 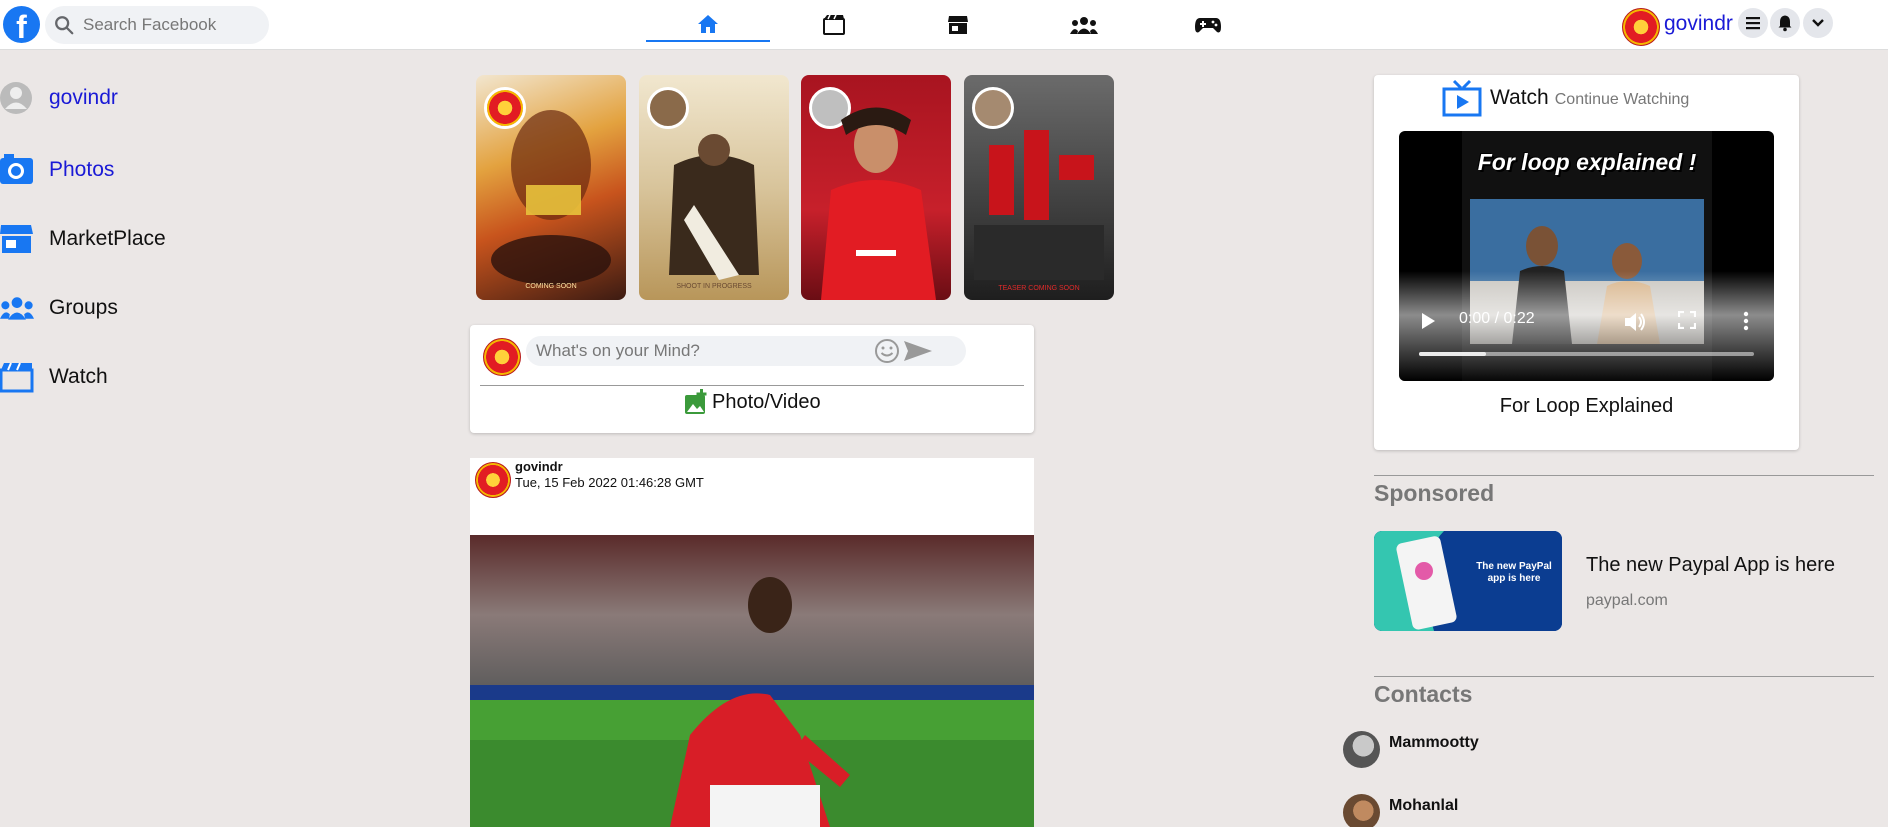 What do you see at coordinates (1514, 572) in the screenshot?
I see `ad-image-text: The new PayPal app is here` at bounding box center [1514, 572].